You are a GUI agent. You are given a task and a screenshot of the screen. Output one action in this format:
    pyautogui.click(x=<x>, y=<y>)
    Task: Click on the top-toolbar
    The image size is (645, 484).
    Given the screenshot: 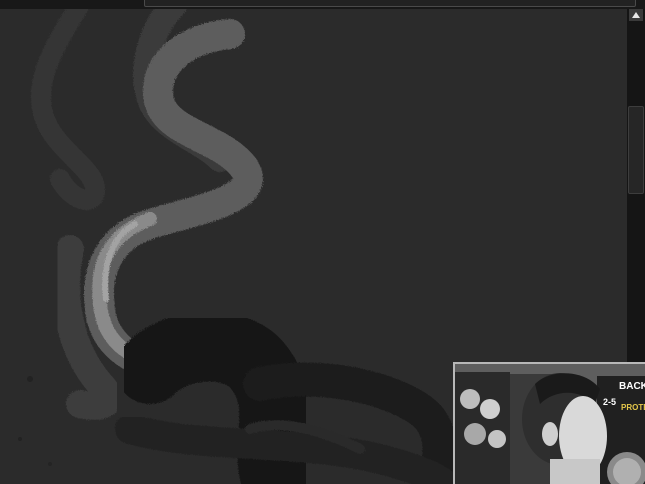 What is the action you would take?
    pyautogui.click(x=322, y=4)
    